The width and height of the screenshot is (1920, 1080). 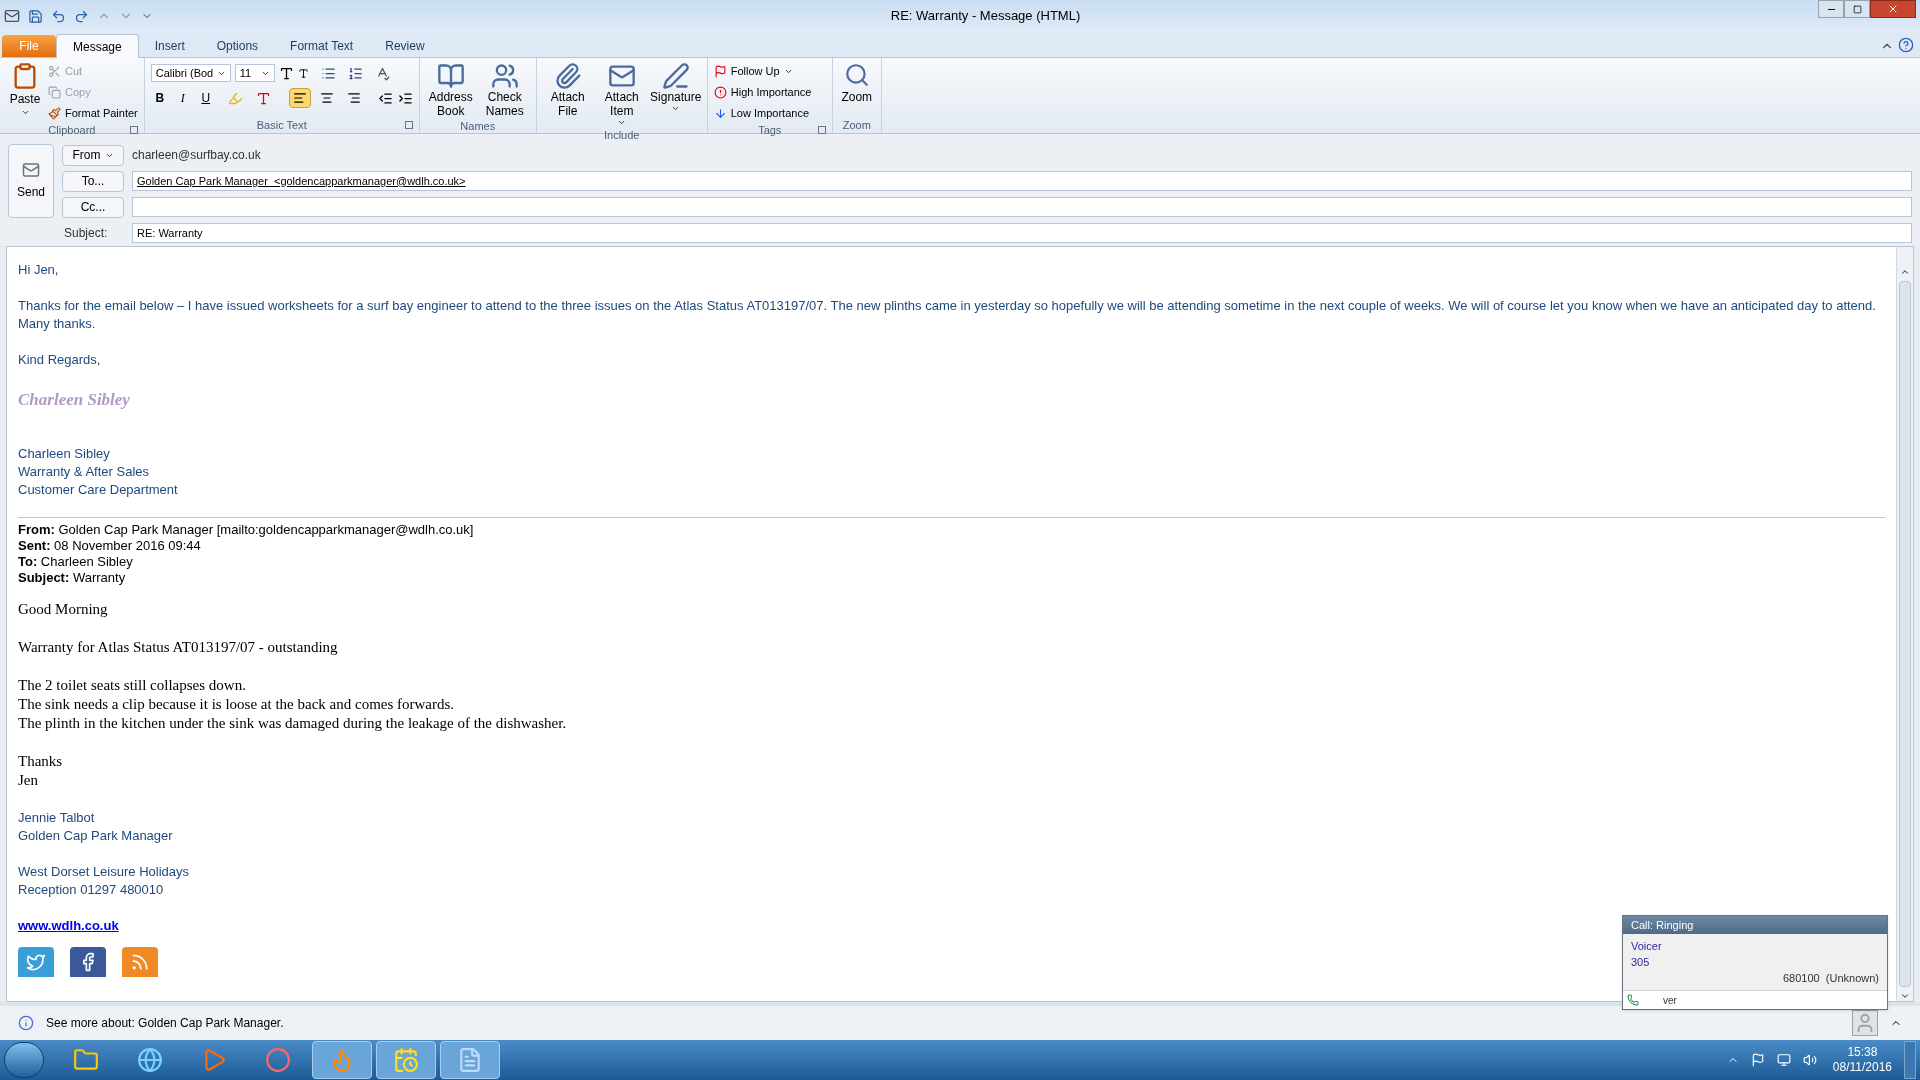 What do you see at coordinates (54, 92) in the screenshot?
I see `copy-icon` at bounding box center [54, 92].